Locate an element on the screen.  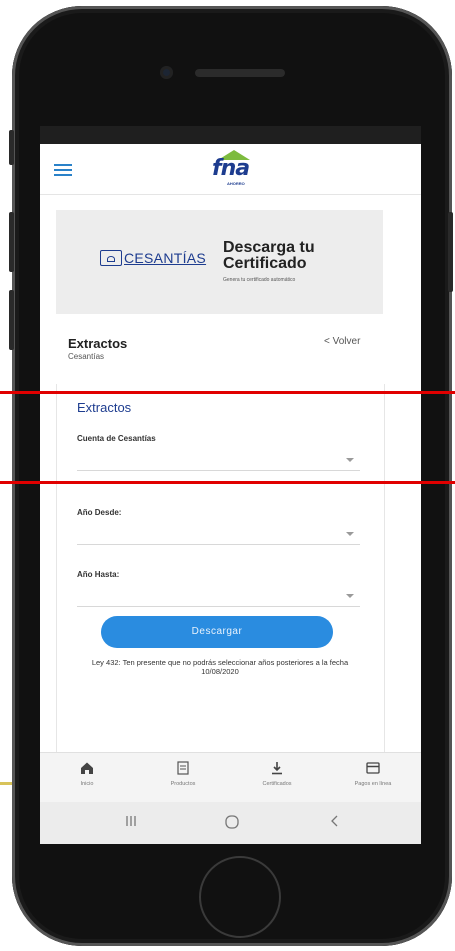
card-icon is located at coordinates (373, 769).